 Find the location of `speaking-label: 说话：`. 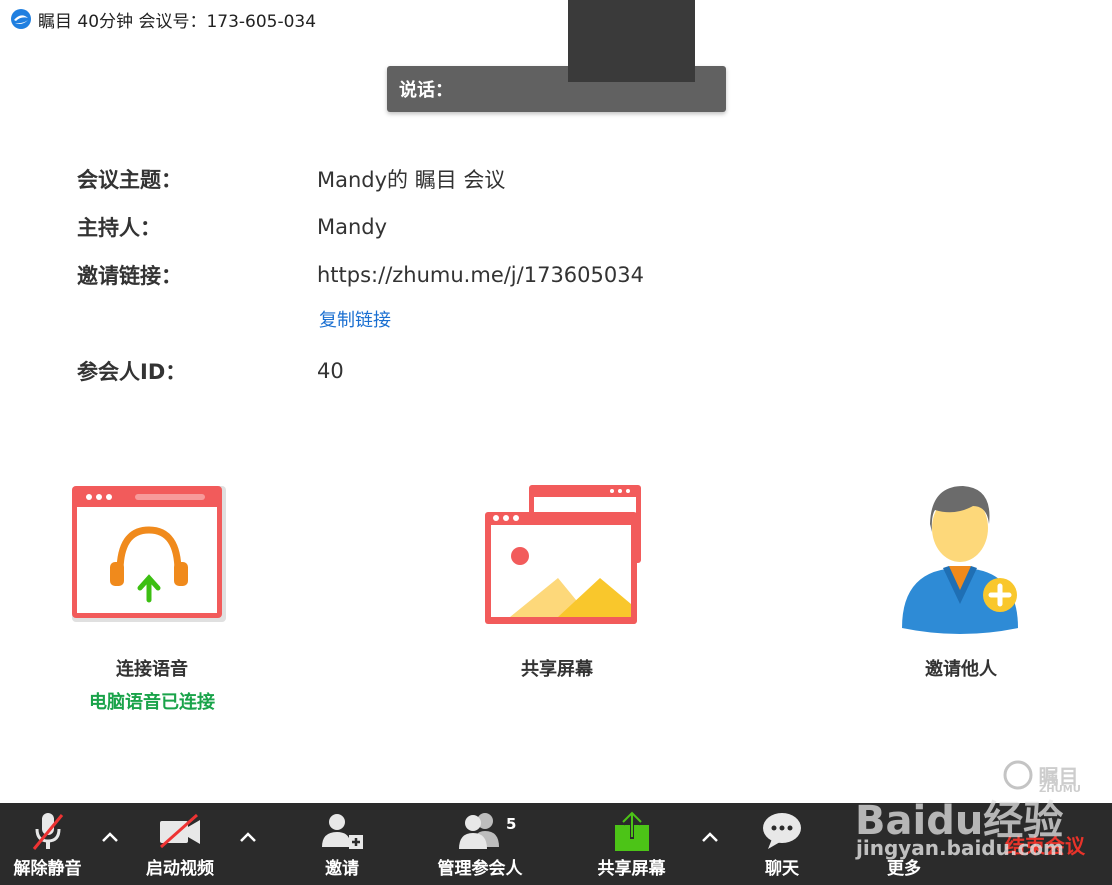

speaking-label: 说话： is located at coordinates (426, 90).